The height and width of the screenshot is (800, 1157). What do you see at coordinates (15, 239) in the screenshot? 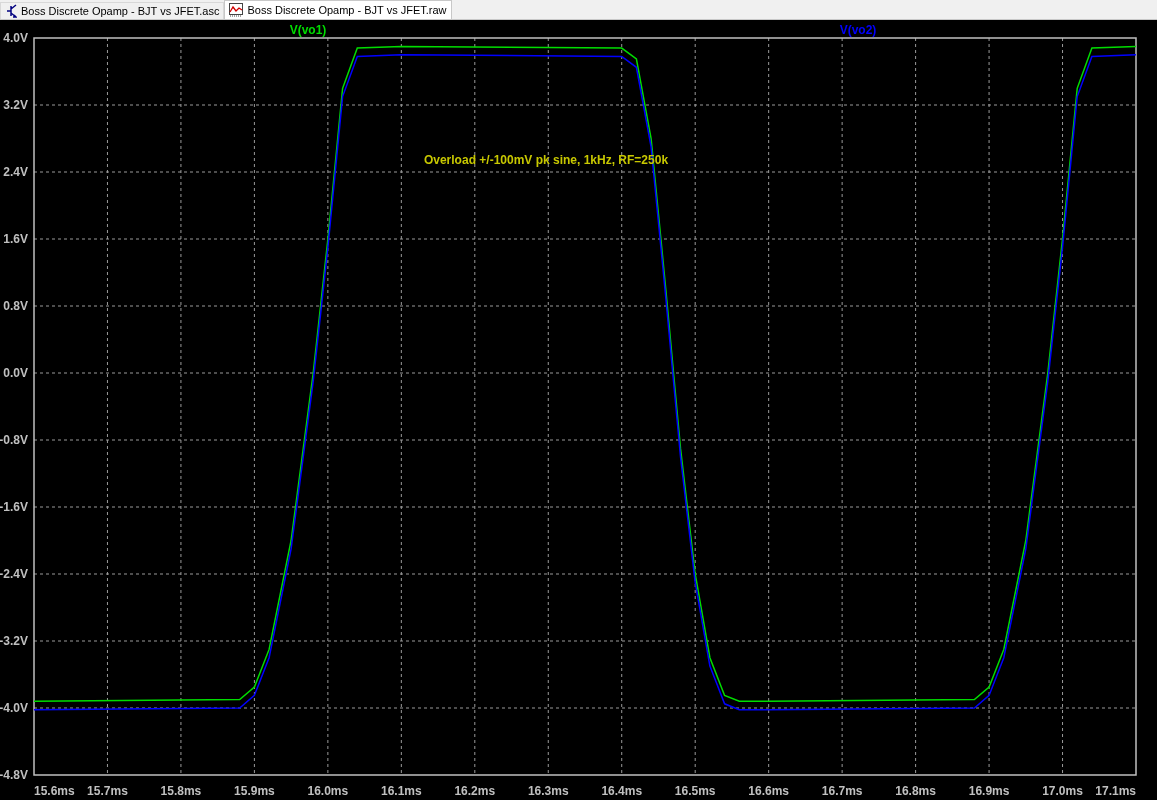
I see `y-axis-tick-label: 1.6V` at bounding box center [15, 239].